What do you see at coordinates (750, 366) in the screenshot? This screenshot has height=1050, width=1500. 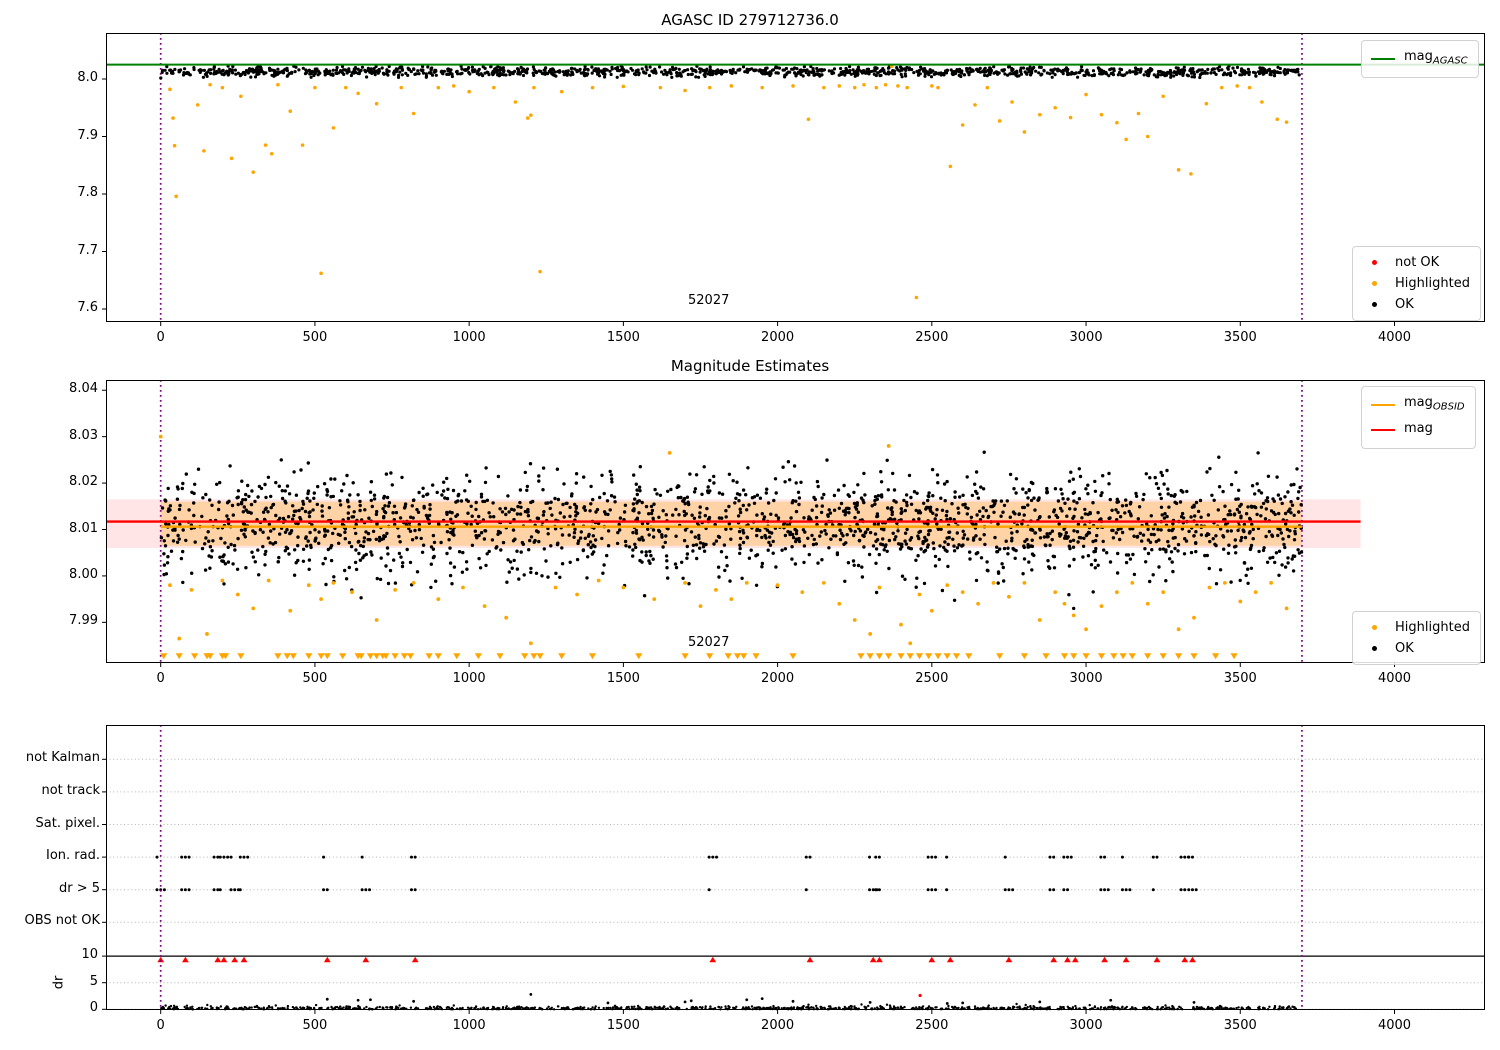 I see `middle-plot-title: Magnitude Estimates` at bounding box center [750, 366].